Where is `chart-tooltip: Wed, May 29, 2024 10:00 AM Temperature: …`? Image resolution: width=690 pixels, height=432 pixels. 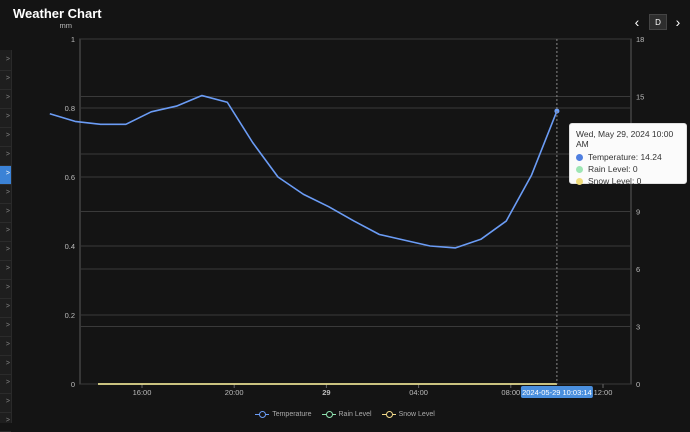
chart-tooltip: Wed, May 29, 2024 10:00 AM Temperature: … is located at coordinates (628, 154).